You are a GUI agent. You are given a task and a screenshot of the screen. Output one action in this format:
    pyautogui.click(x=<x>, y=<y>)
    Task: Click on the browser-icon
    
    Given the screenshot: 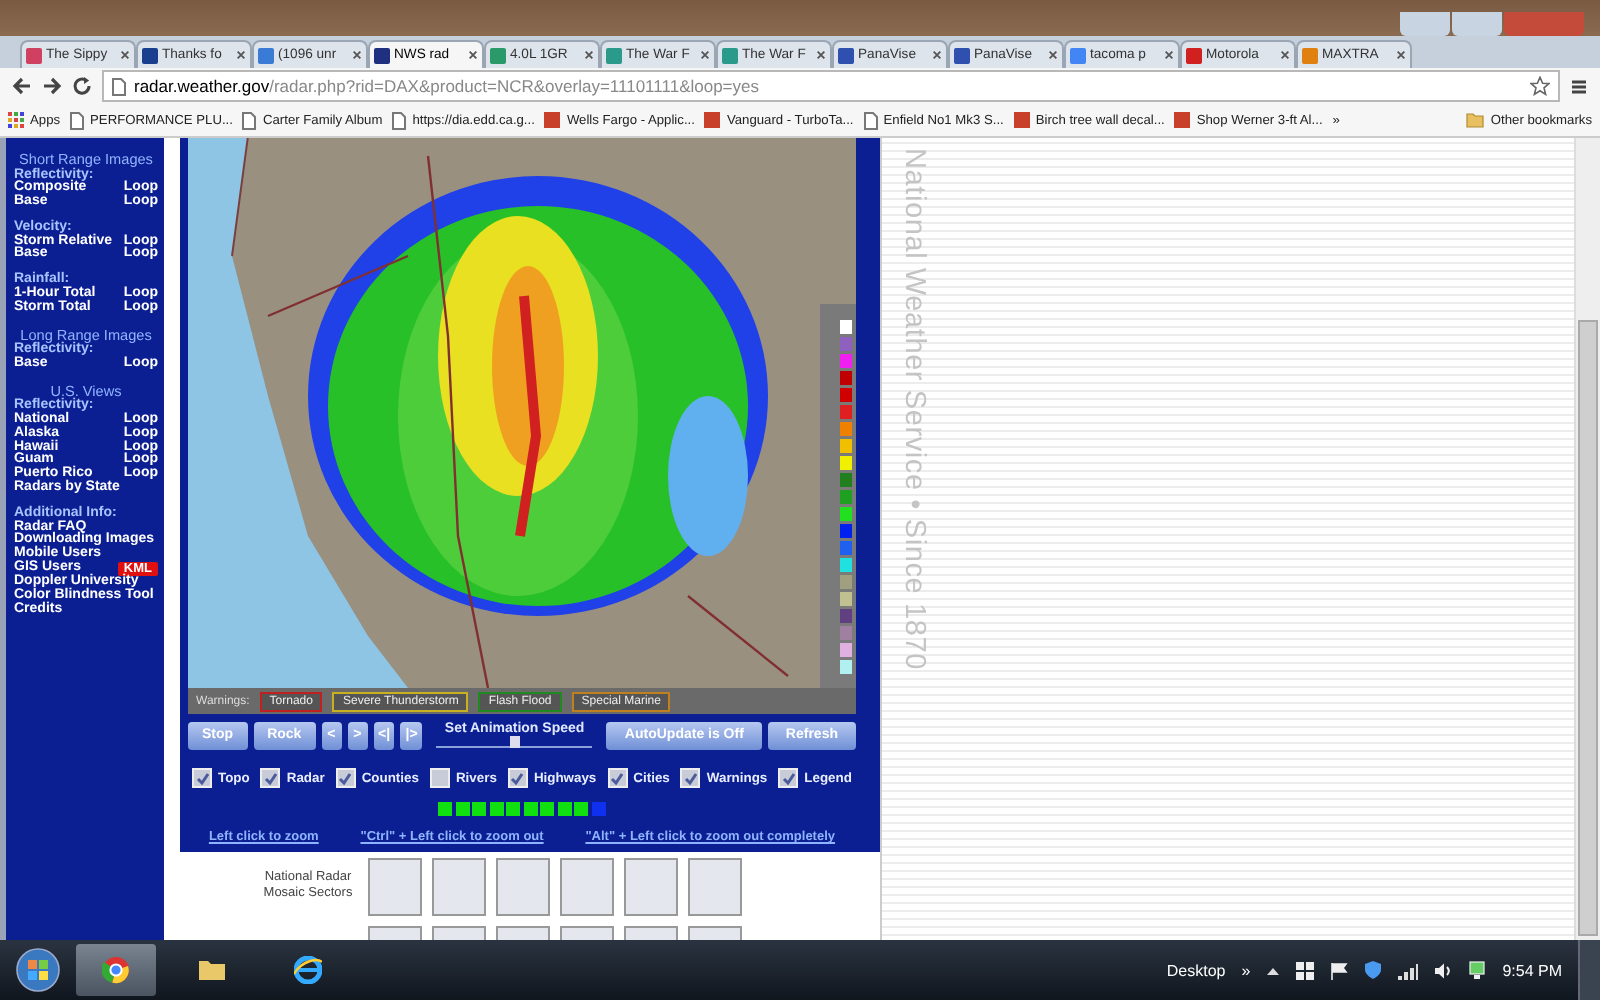 What is the action you would take?
    pyautogui.click(x=116, y=970)
    